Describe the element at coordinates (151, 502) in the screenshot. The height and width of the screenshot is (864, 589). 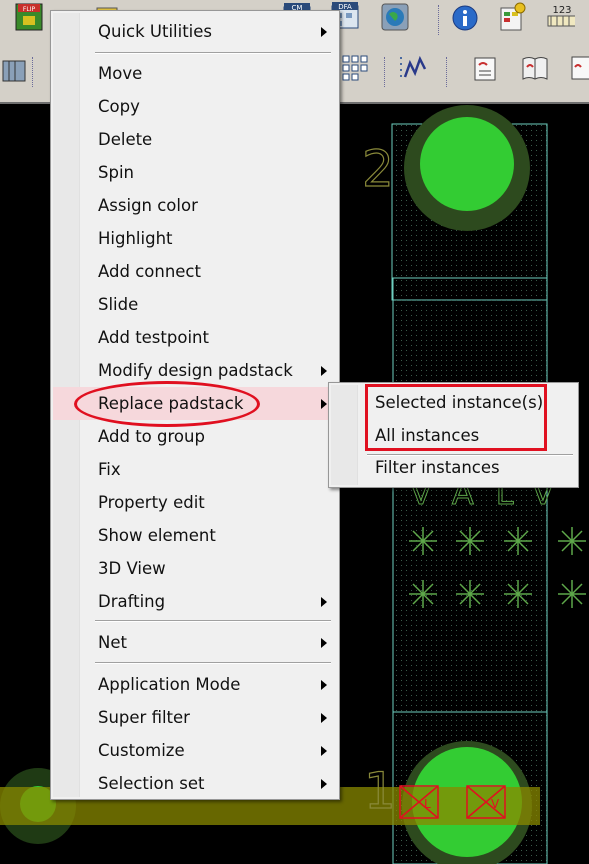
I see `menu-item-label: Property edit` at that location.